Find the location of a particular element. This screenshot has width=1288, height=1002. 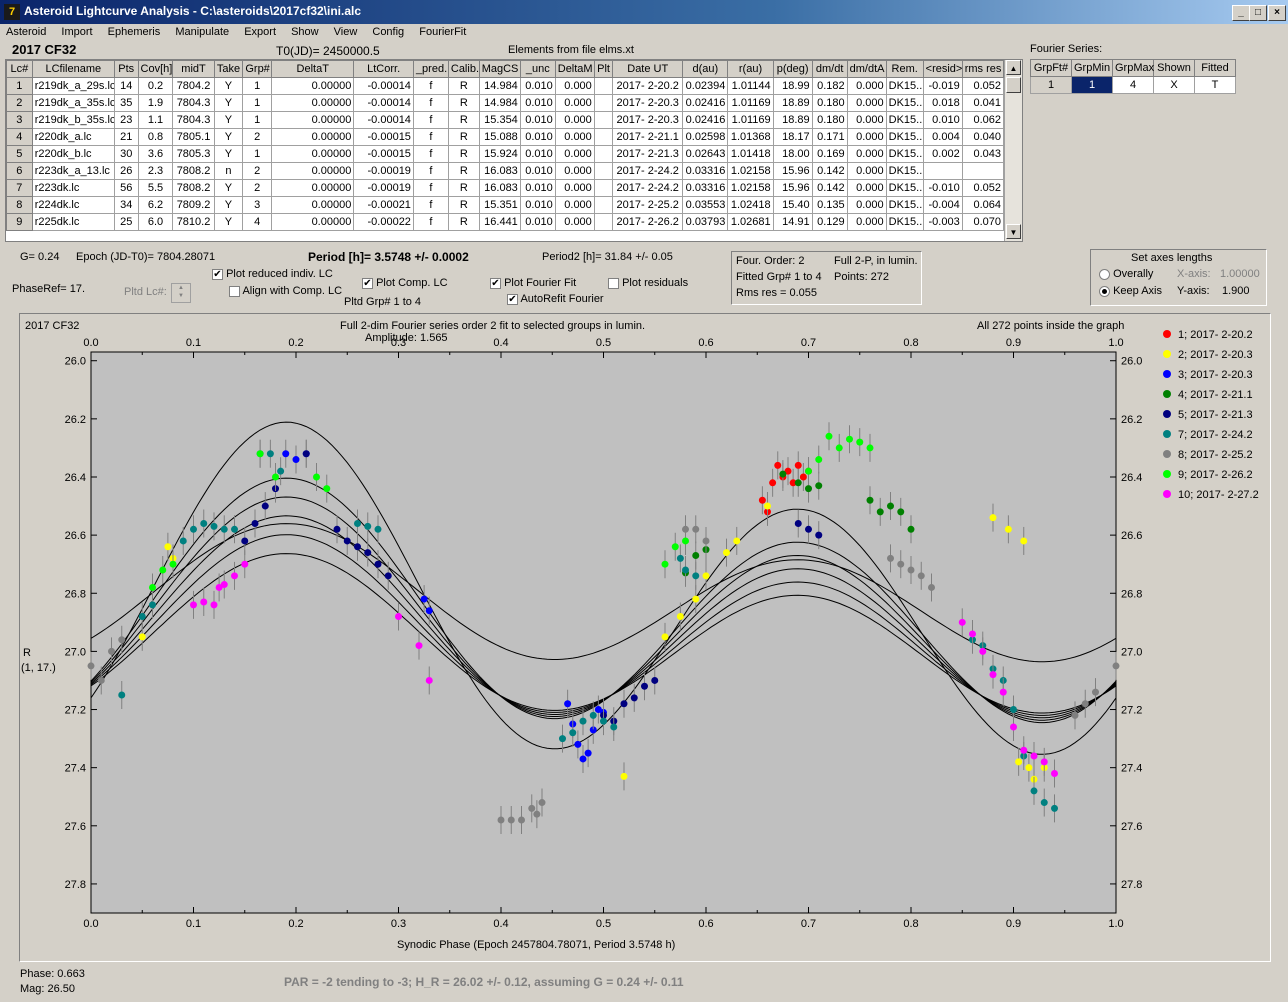

column-header: rms res is located at coordinates (983, 69).